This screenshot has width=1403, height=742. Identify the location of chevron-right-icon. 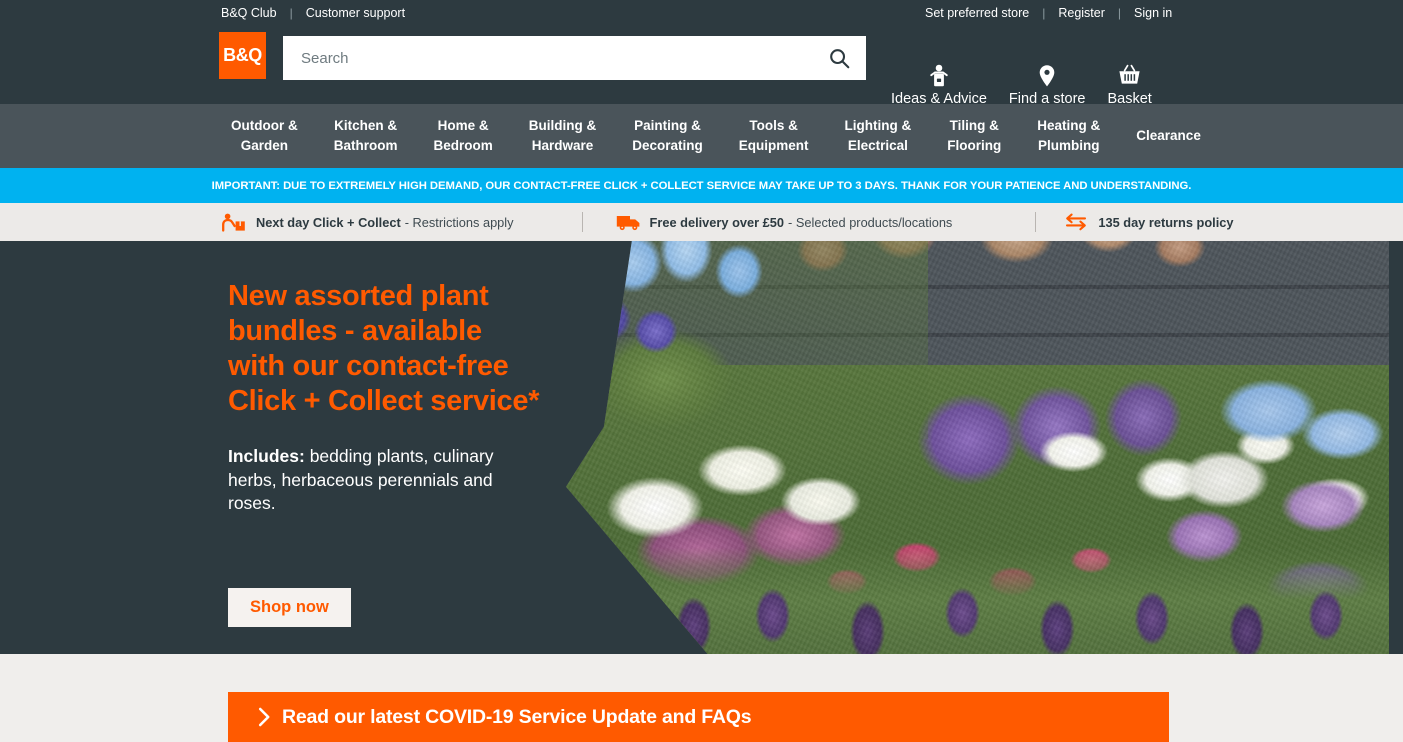
(264, 717).